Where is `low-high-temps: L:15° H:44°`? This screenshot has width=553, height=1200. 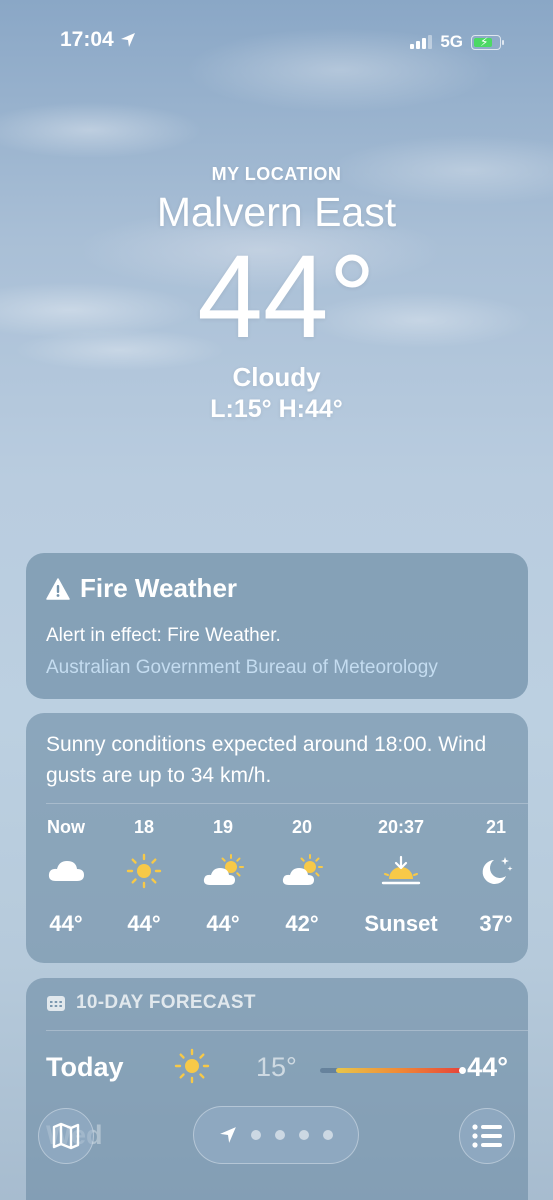 low-high-temps: L:15° H:44° is located at coordinates (276, 409).